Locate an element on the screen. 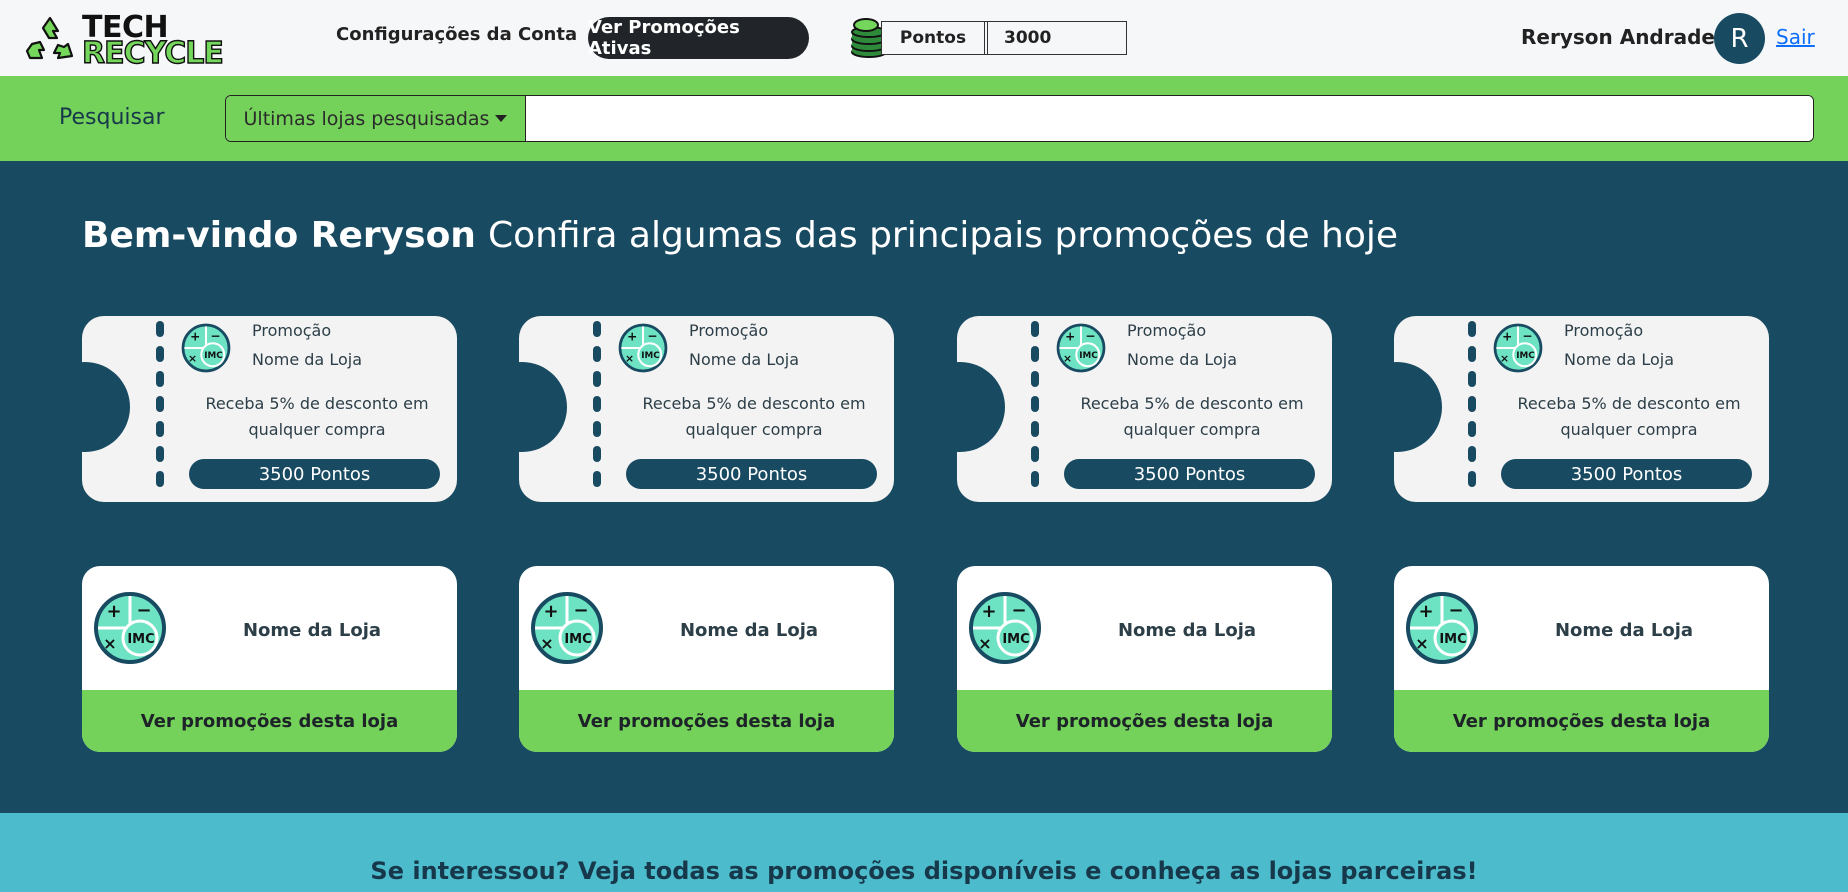  account-settings-link: Configurações da Conta is located at coordinates (456, 34).